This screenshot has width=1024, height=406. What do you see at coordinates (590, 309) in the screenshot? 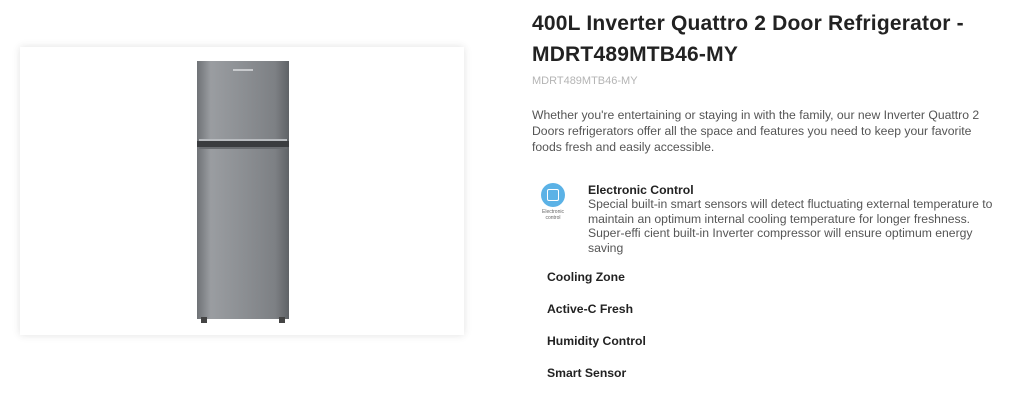
I see `section-active-c-fresh: Active-C Fresh` at bounding box center [590, 309].